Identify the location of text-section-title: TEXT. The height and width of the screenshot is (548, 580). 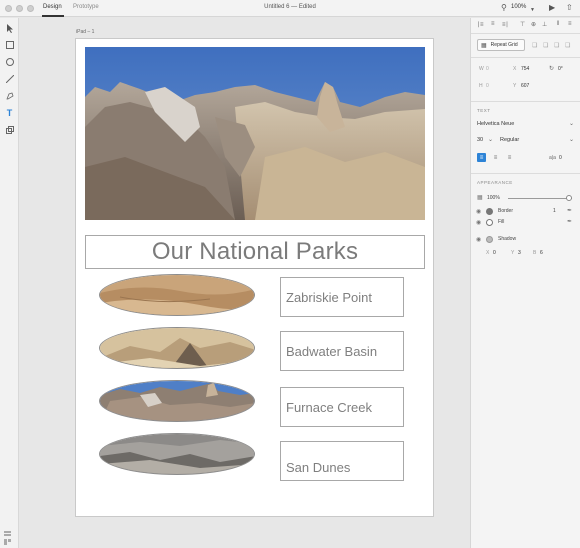
(484, 110).